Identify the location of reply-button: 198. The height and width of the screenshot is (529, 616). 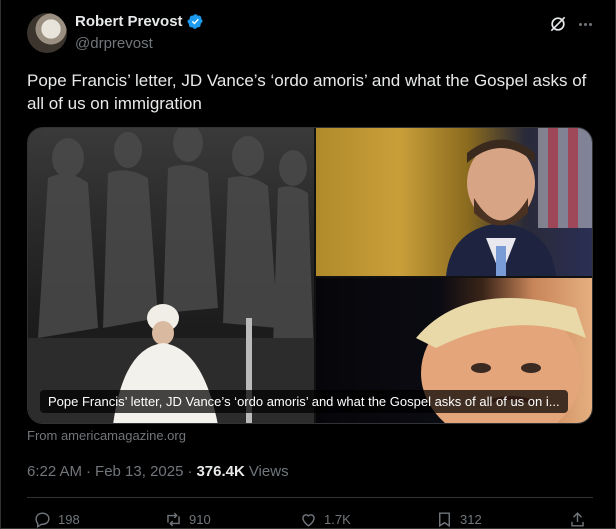
(56, 519).